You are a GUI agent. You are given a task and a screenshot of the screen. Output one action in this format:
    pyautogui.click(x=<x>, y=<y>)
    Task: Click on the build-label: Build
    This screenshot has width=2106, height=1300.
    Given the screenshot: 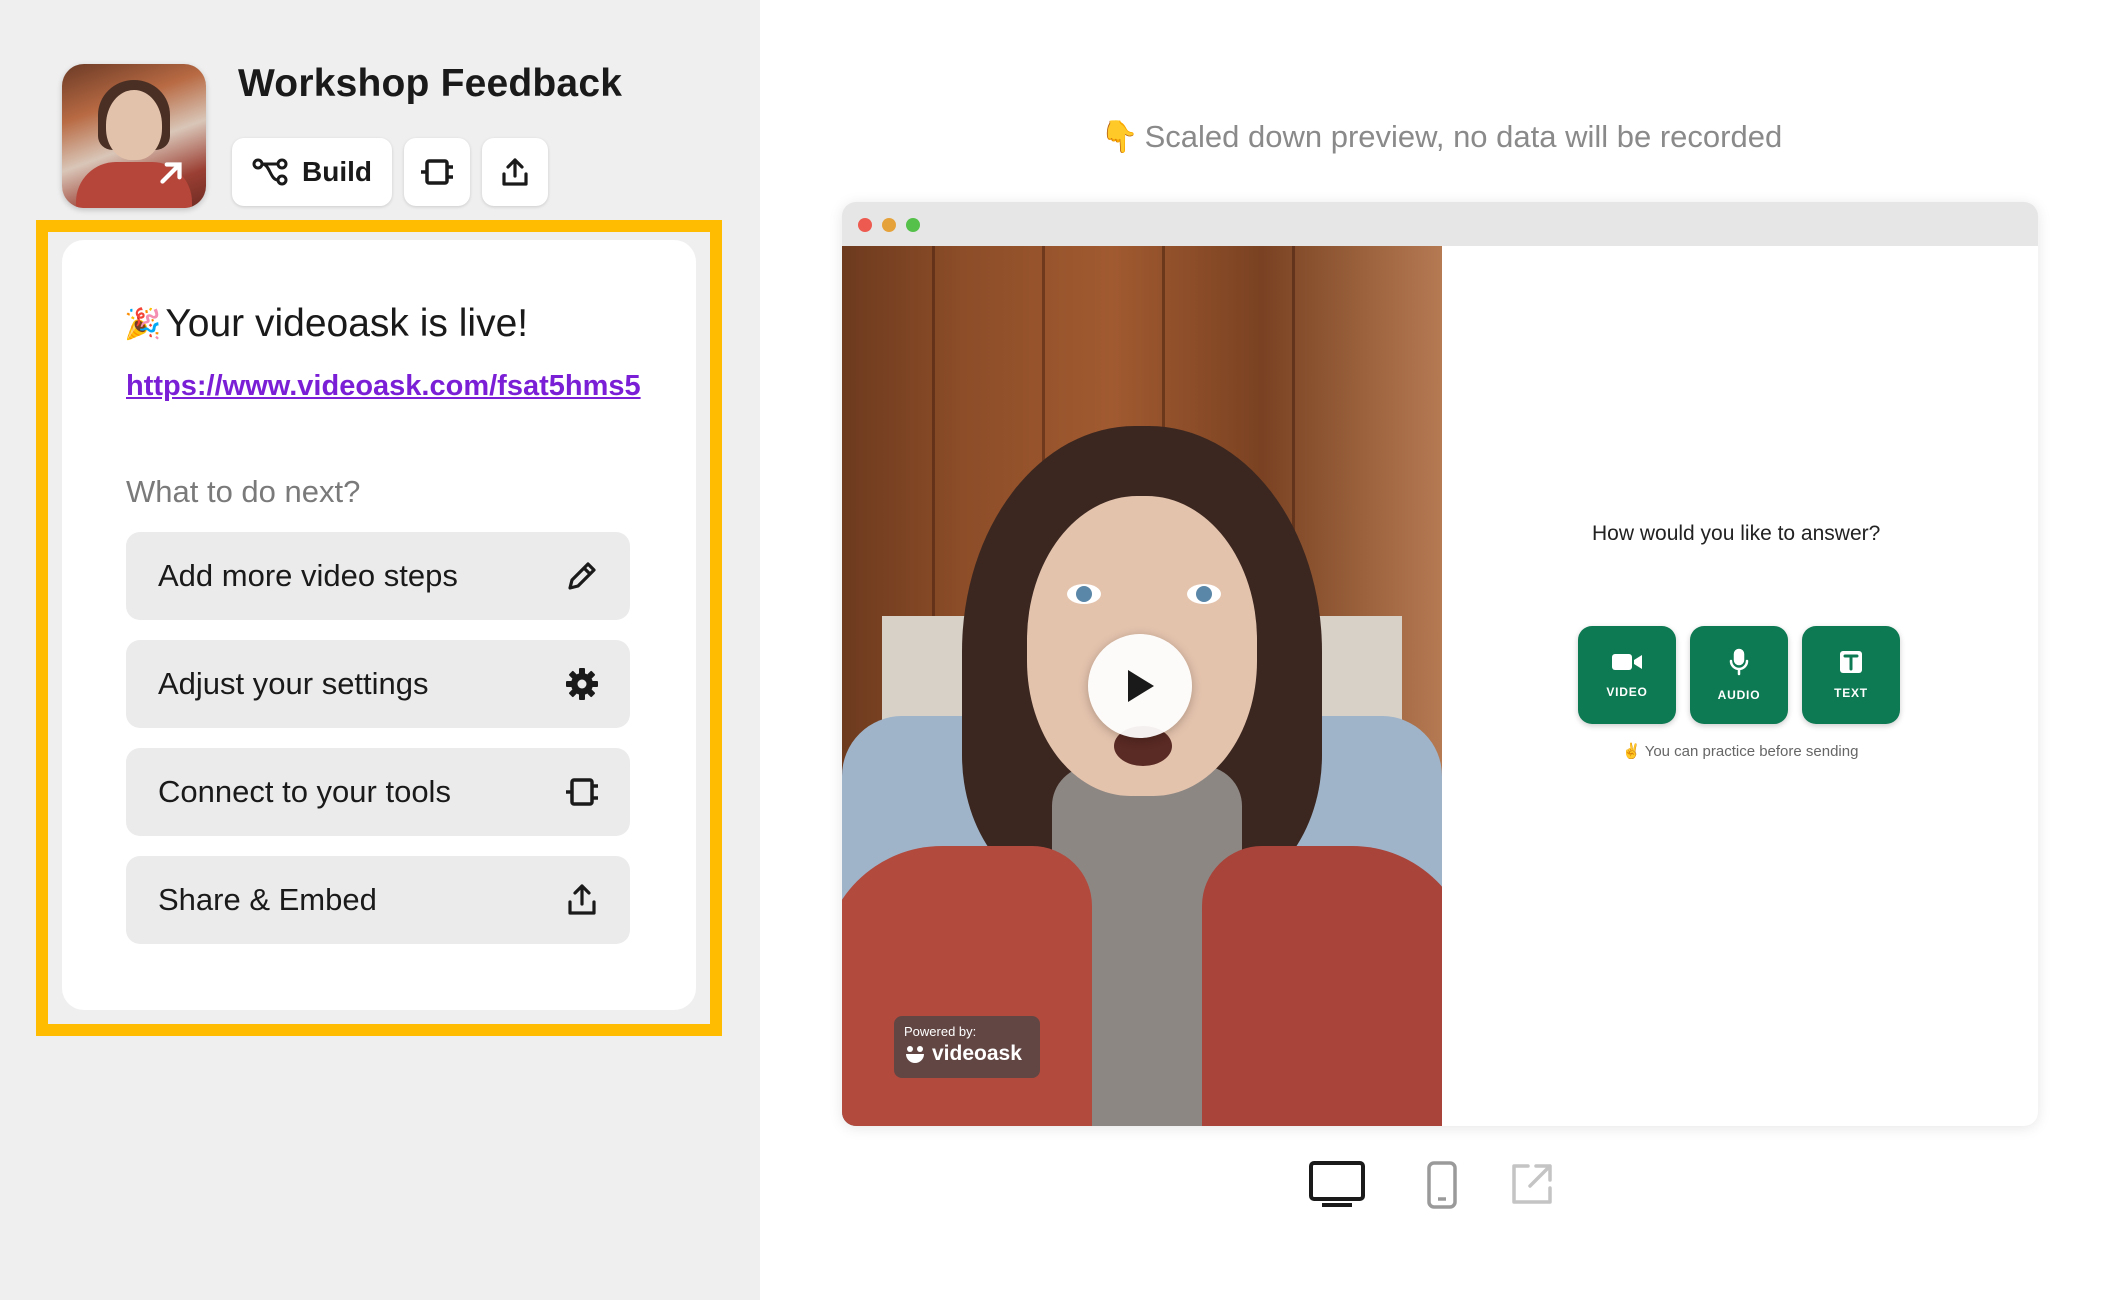 What is the action you would take?
    pyautogui.click(x=337, y=171)
    